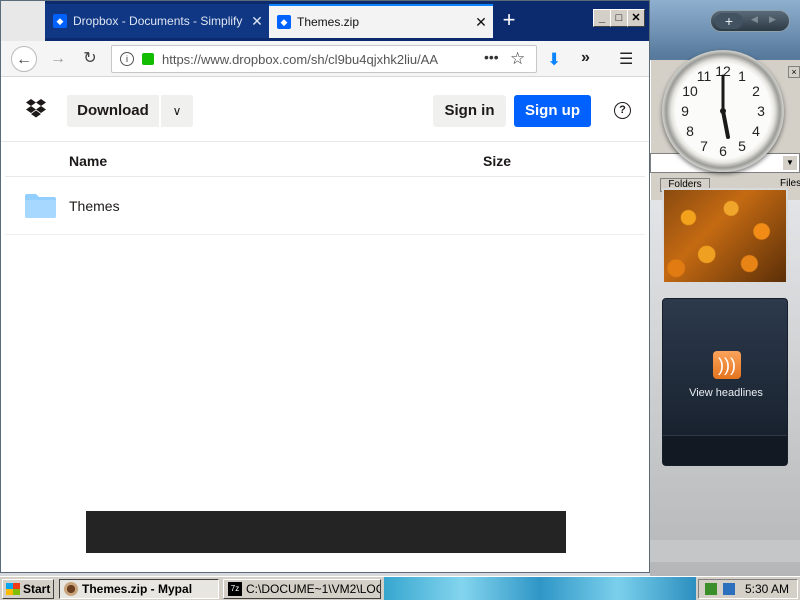 The width and height of the screenshot is (800, 600). I want to click on start-button: Start, so click(28, 589).